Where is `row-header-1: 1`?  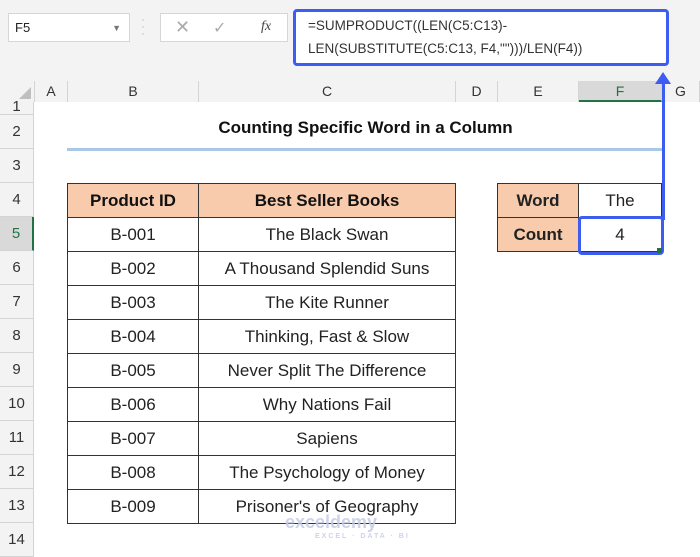
row-header-1: 1 is located at coordinates (17, 107).